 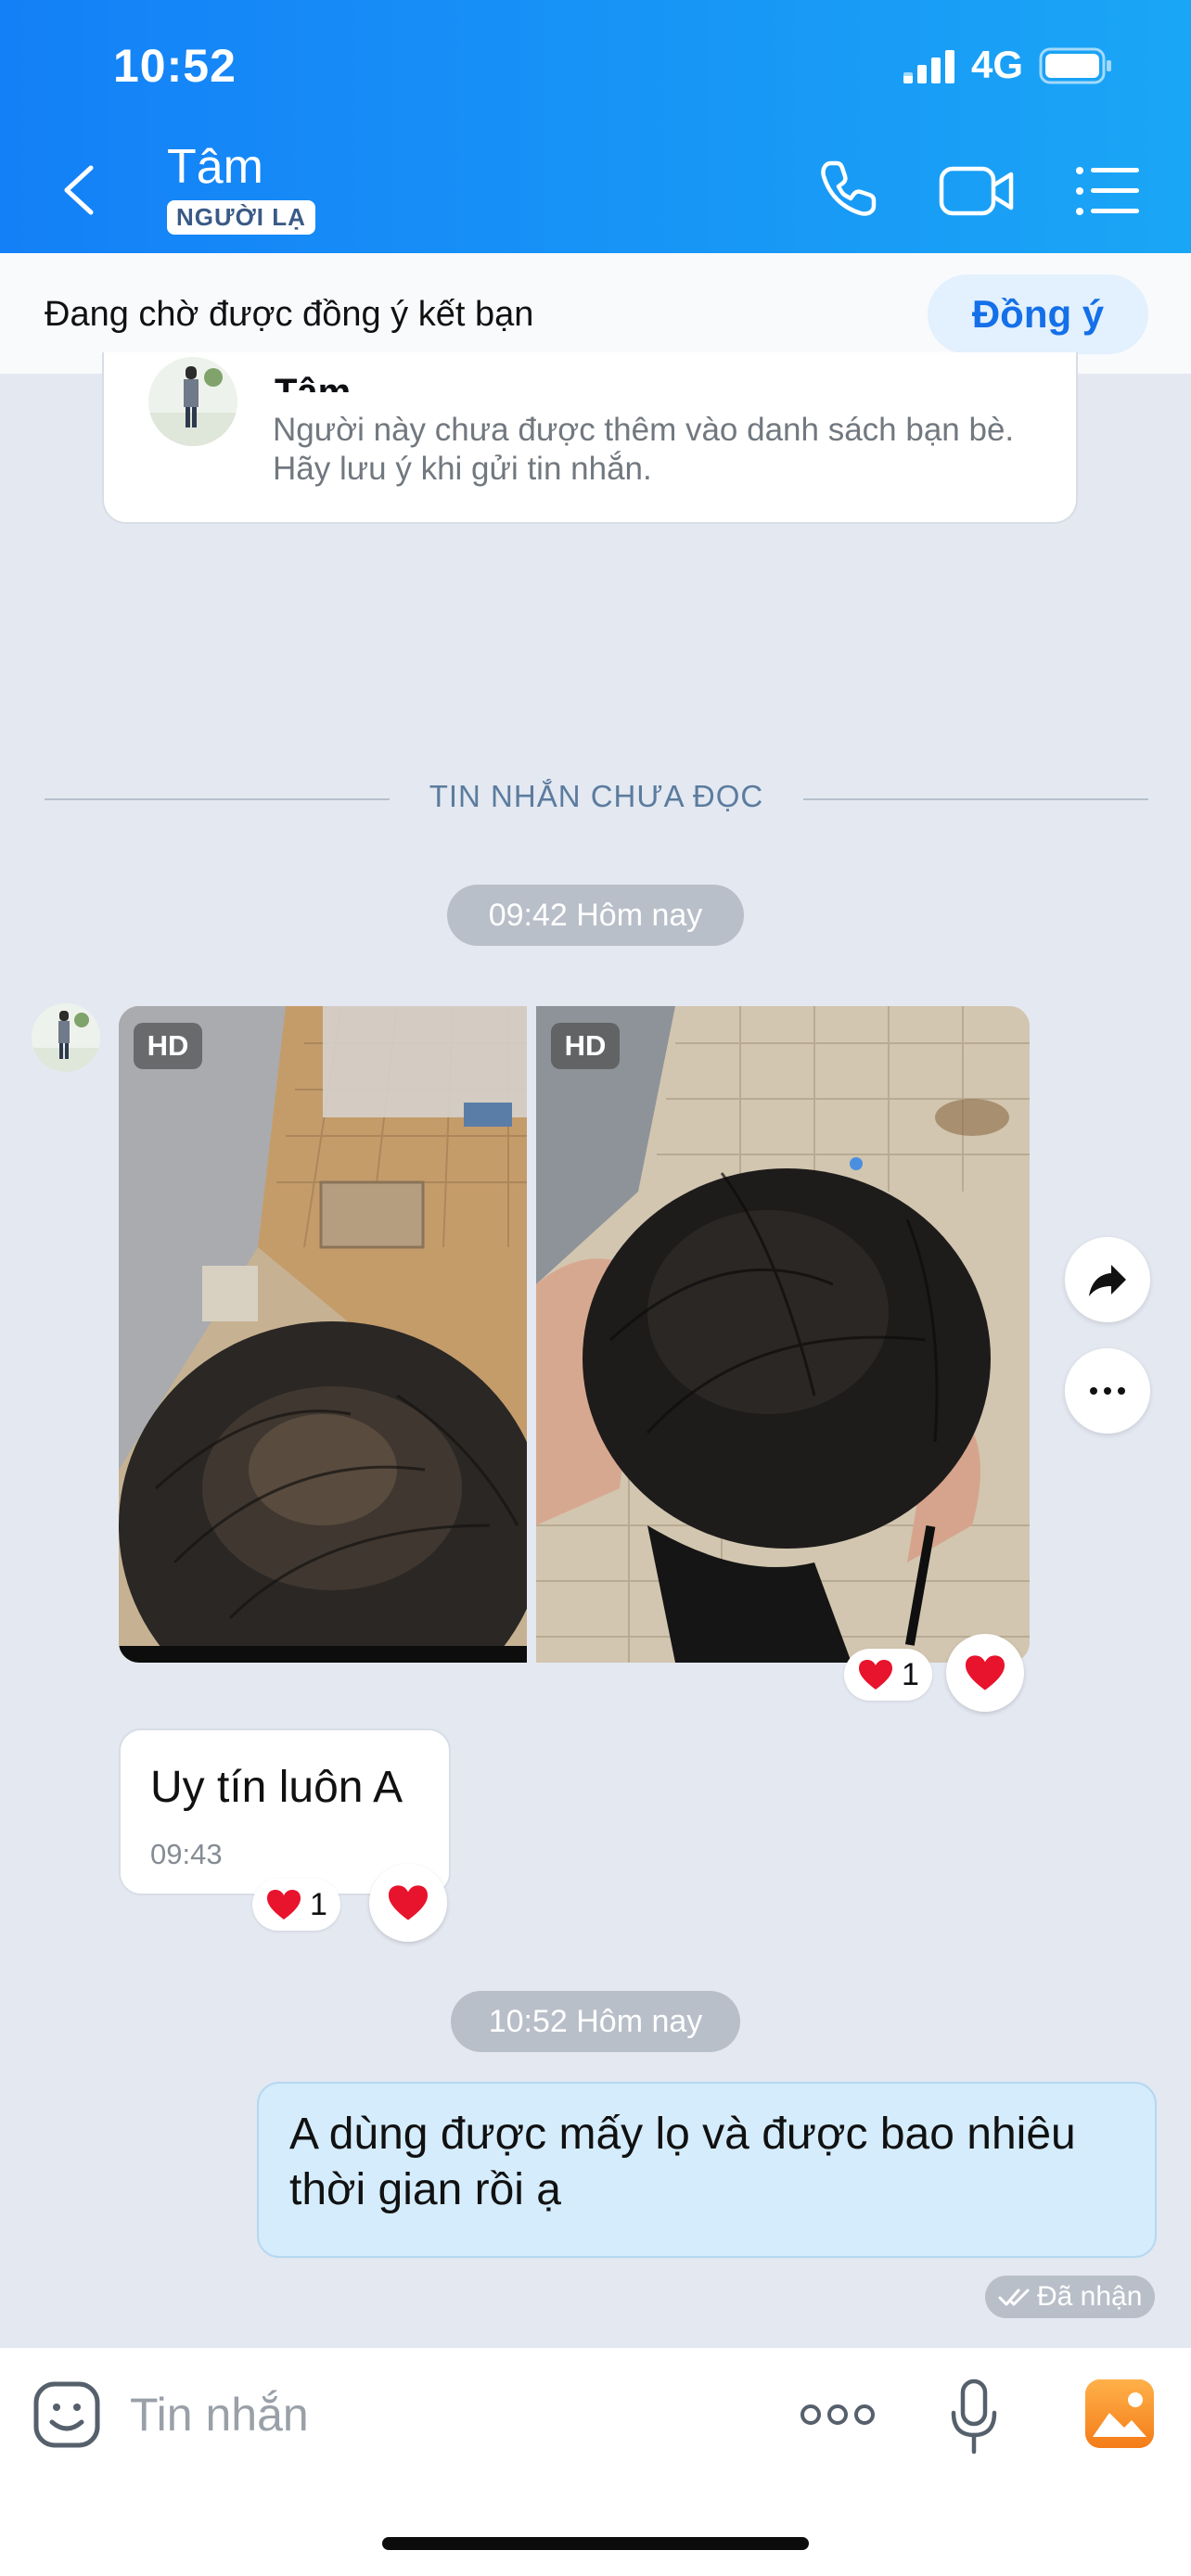 I want to click on incoming-message-text: Uy tín luôn A, so click(x=276, y=1787).